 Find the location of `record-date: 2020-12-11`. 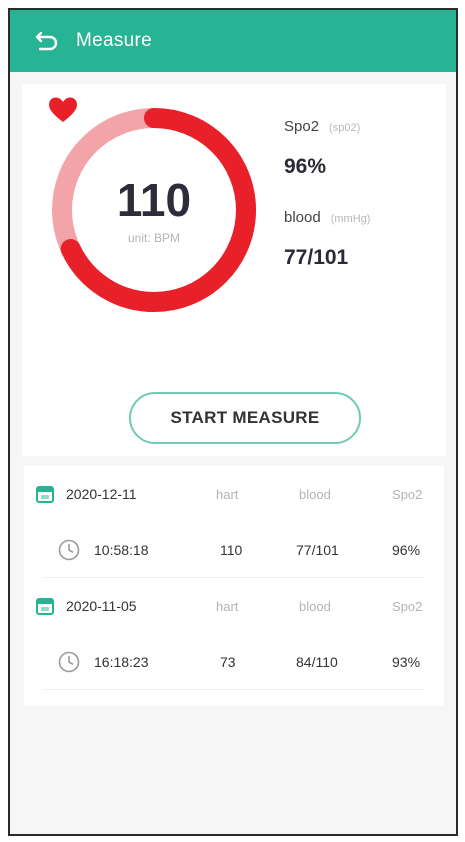

record-date: 2020-12-11 is located at coordinates (101, 494).